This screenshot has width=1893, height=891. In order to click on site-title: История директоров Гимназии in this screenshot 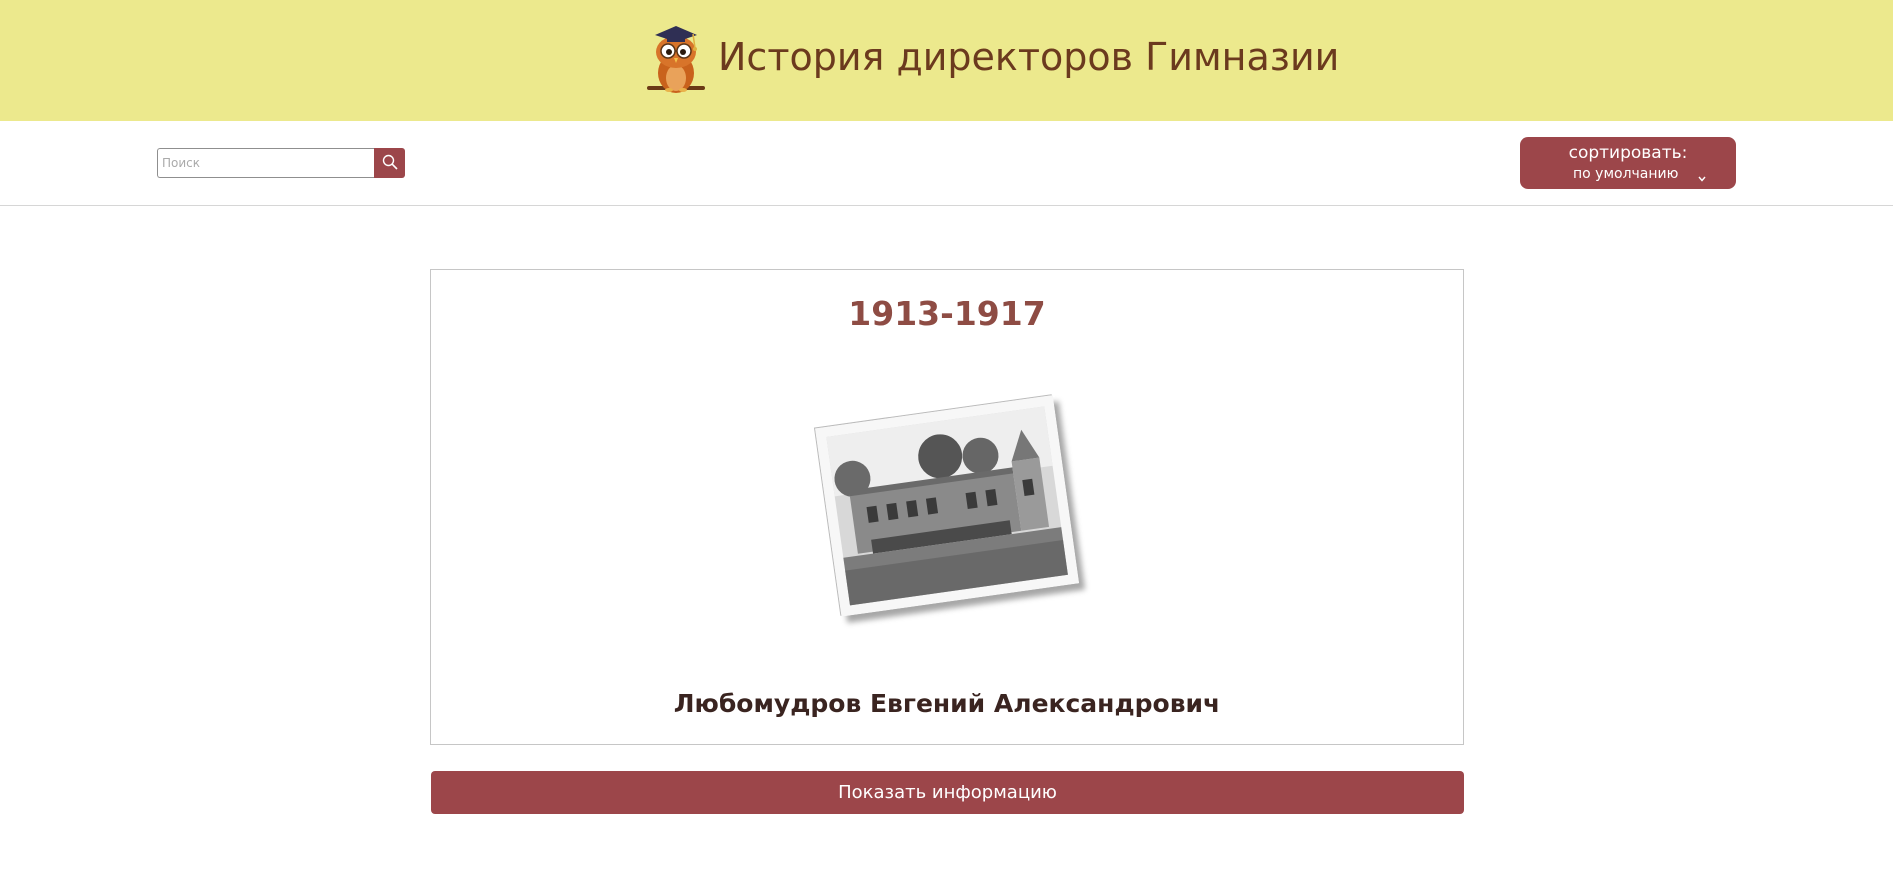, I will do `click(1029, 57)`.